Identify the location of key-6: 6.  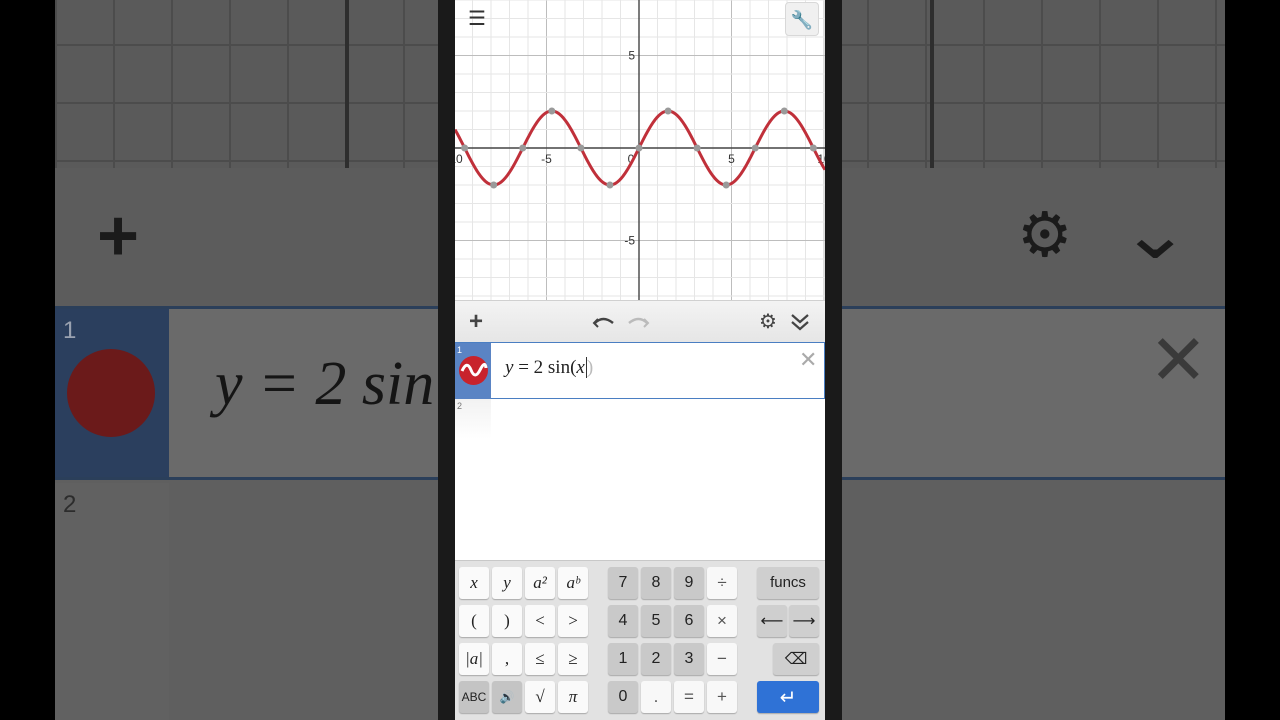
(689, 621).